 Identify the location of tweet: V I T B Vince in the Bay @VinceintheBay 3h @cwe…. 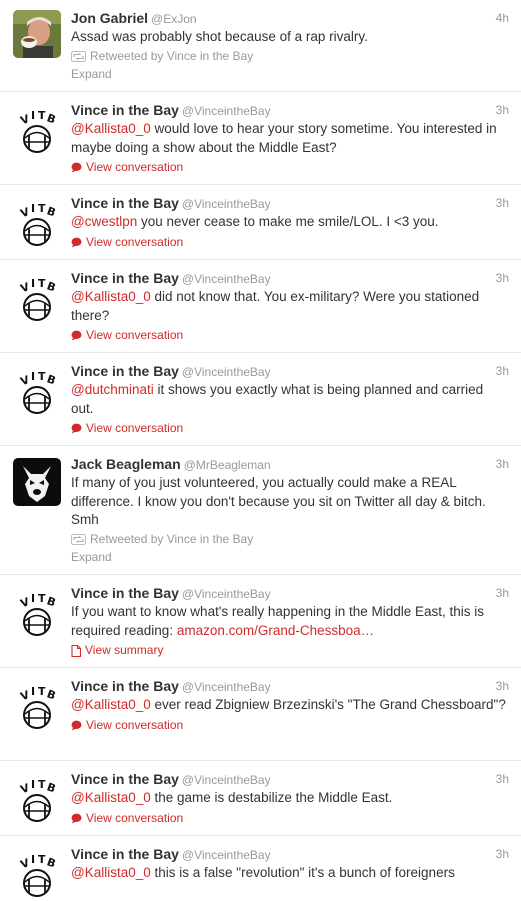
(260, 222).